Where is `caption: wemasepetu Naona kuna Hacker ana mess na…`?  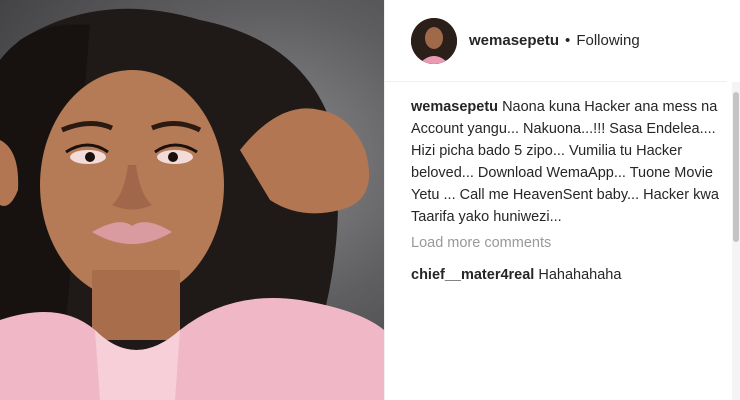 caption: wemasepetu Naona kuna Hacker ana mess na… is located at coordinates (566, 162).